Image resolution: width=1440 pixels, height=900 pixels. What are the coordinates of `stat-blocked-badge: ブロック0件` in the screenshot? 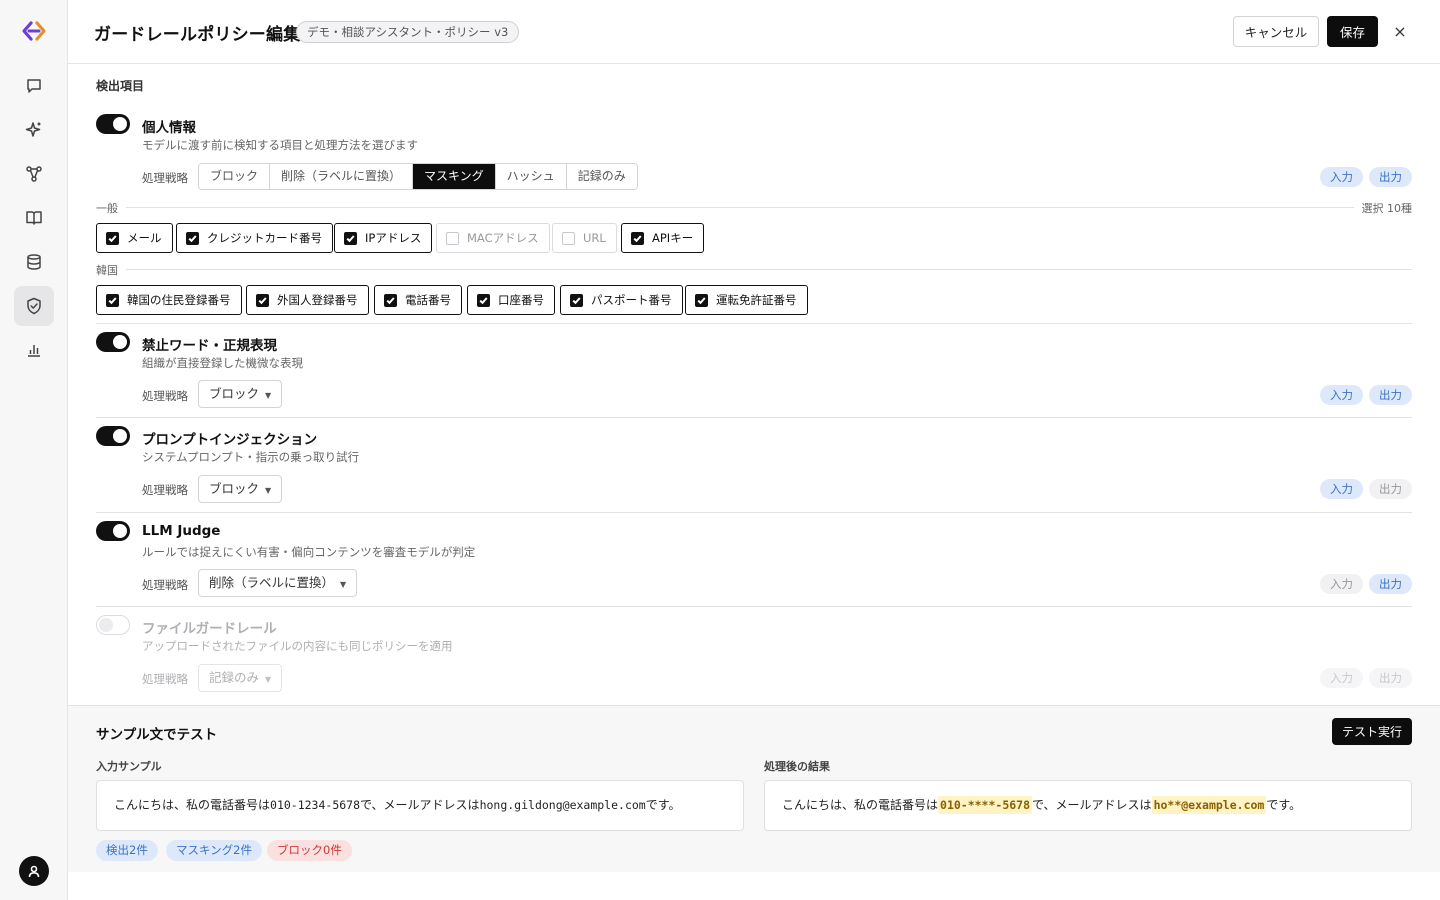 It's located at (309, 850).